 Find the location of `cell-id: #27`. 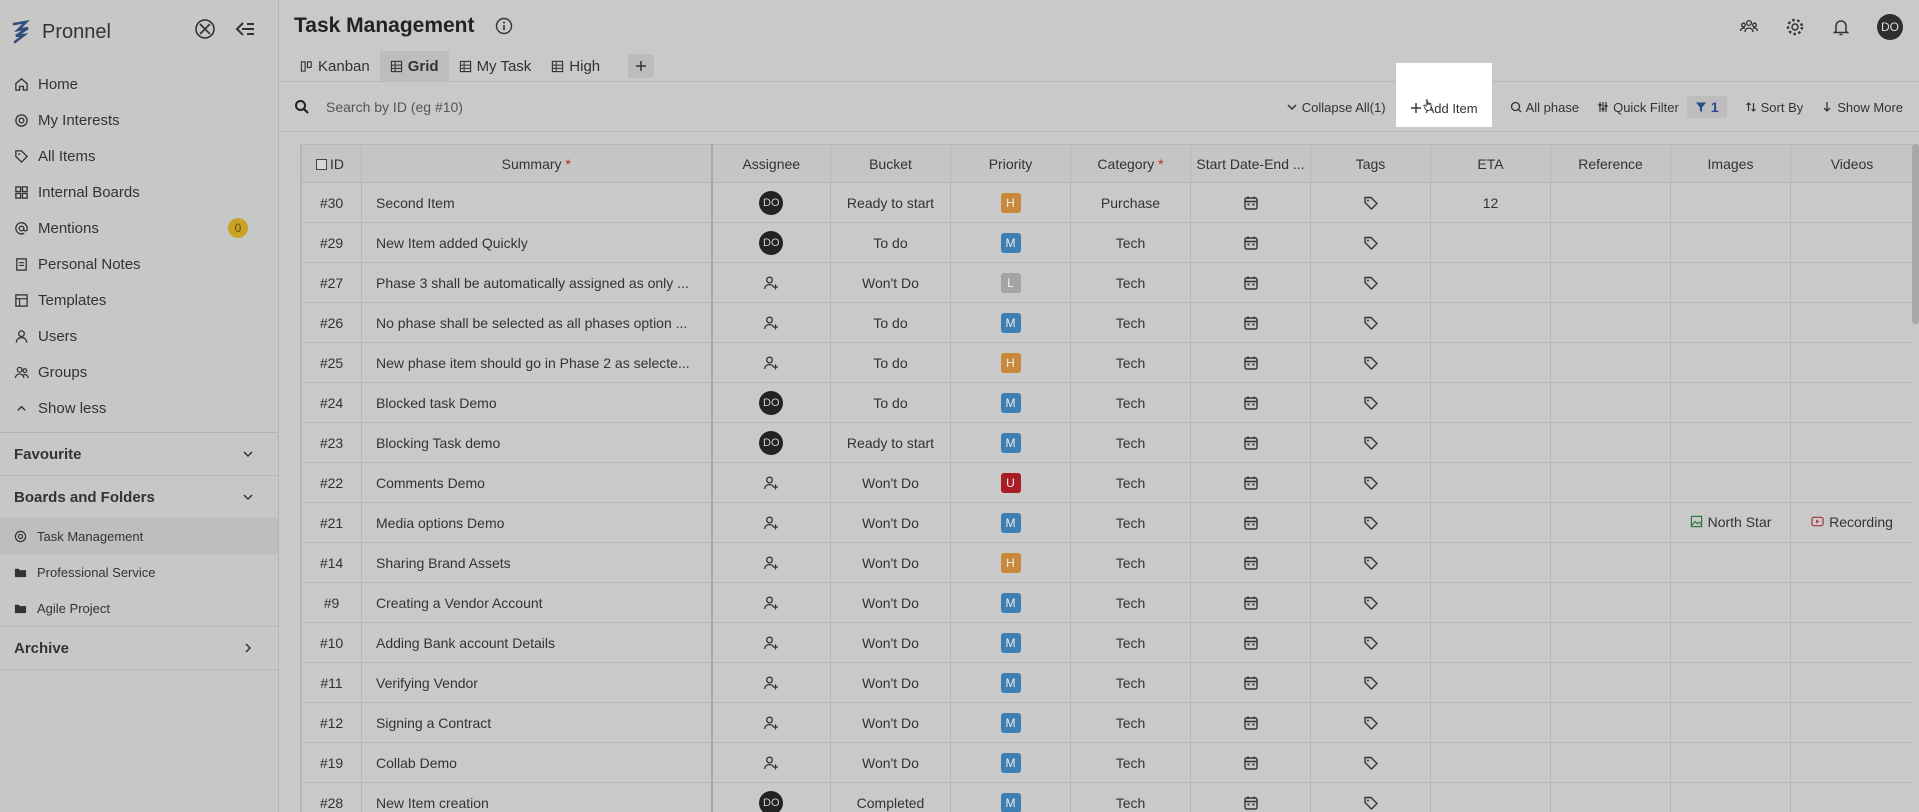

cell-id: #27 is located at coordinates (331, 282).